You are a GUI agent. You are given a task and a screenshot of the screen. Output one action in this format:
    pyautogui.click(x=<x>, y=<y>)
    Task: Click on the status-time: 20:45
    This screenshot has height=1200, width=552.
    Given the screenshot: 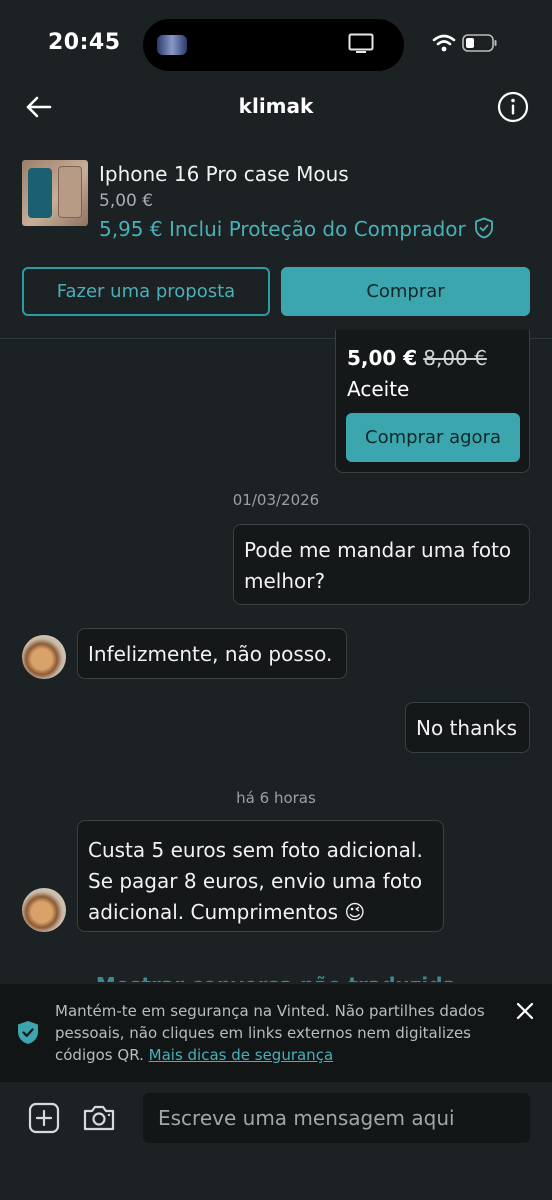 What is the action you would take?
    pyautogui.click(x=84, y=42)
    